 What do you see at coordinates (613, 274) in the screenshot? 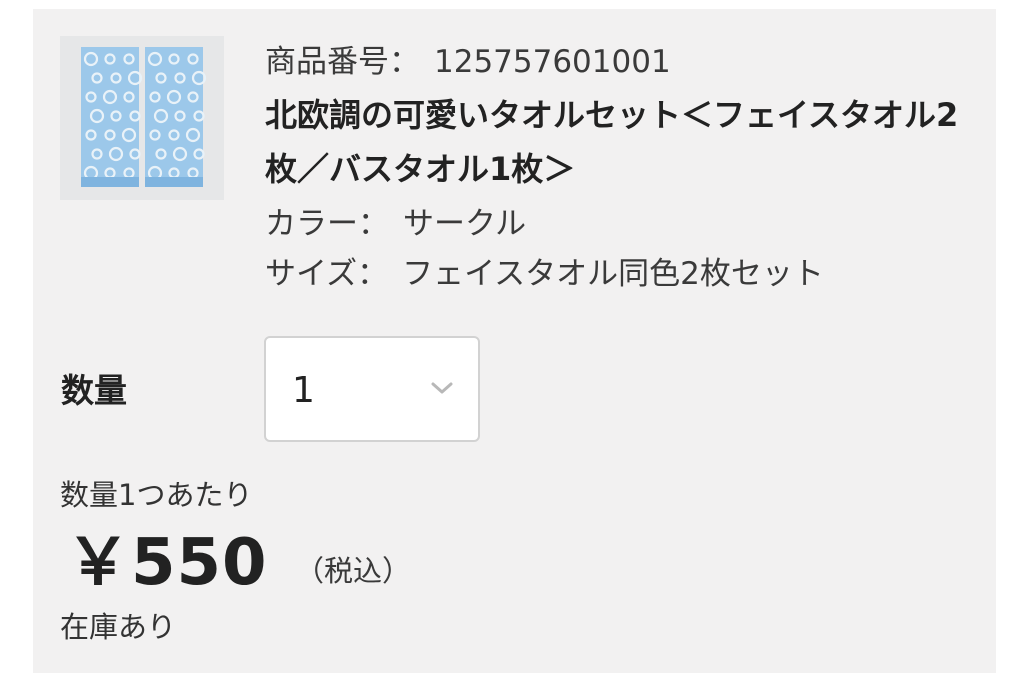
I see `size-value: フェイスタオル同色2枚セット` at bounding box center [613, 274].